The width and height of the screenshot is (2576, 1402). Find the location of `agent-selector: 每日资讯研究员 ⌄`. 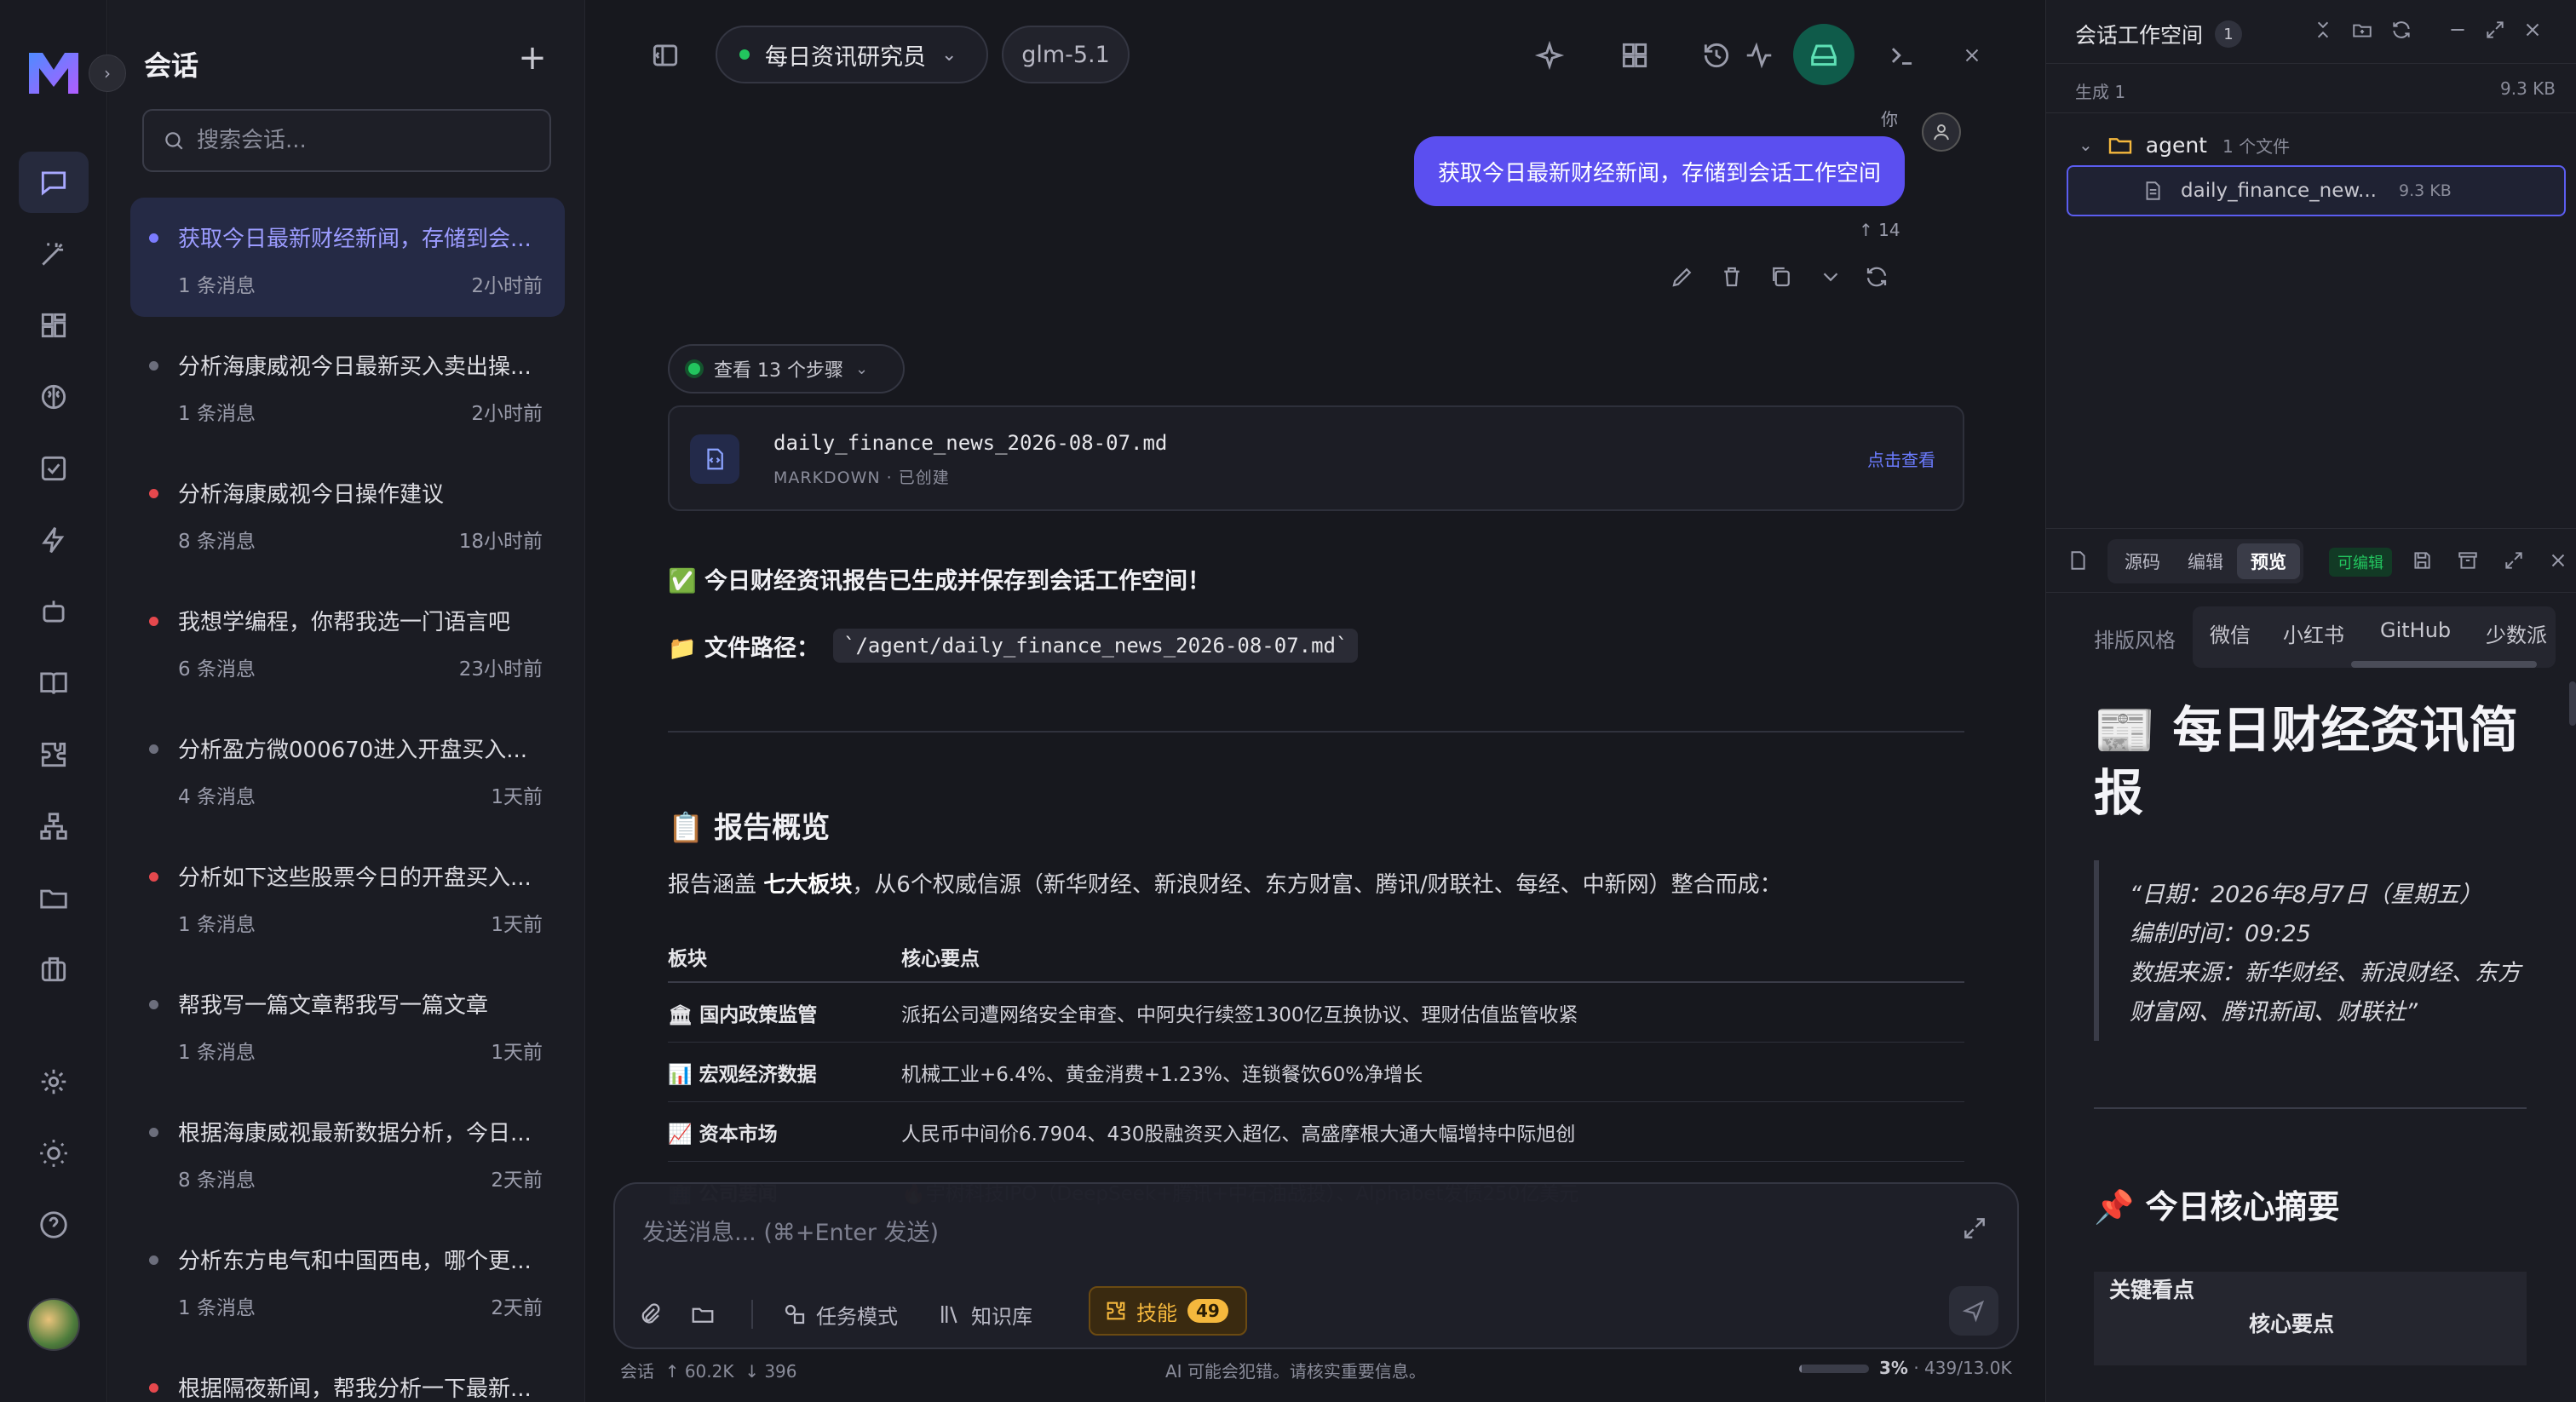

agent-selector: 每日资讯研究员 ⌄ is located at coordinates (852, 54).